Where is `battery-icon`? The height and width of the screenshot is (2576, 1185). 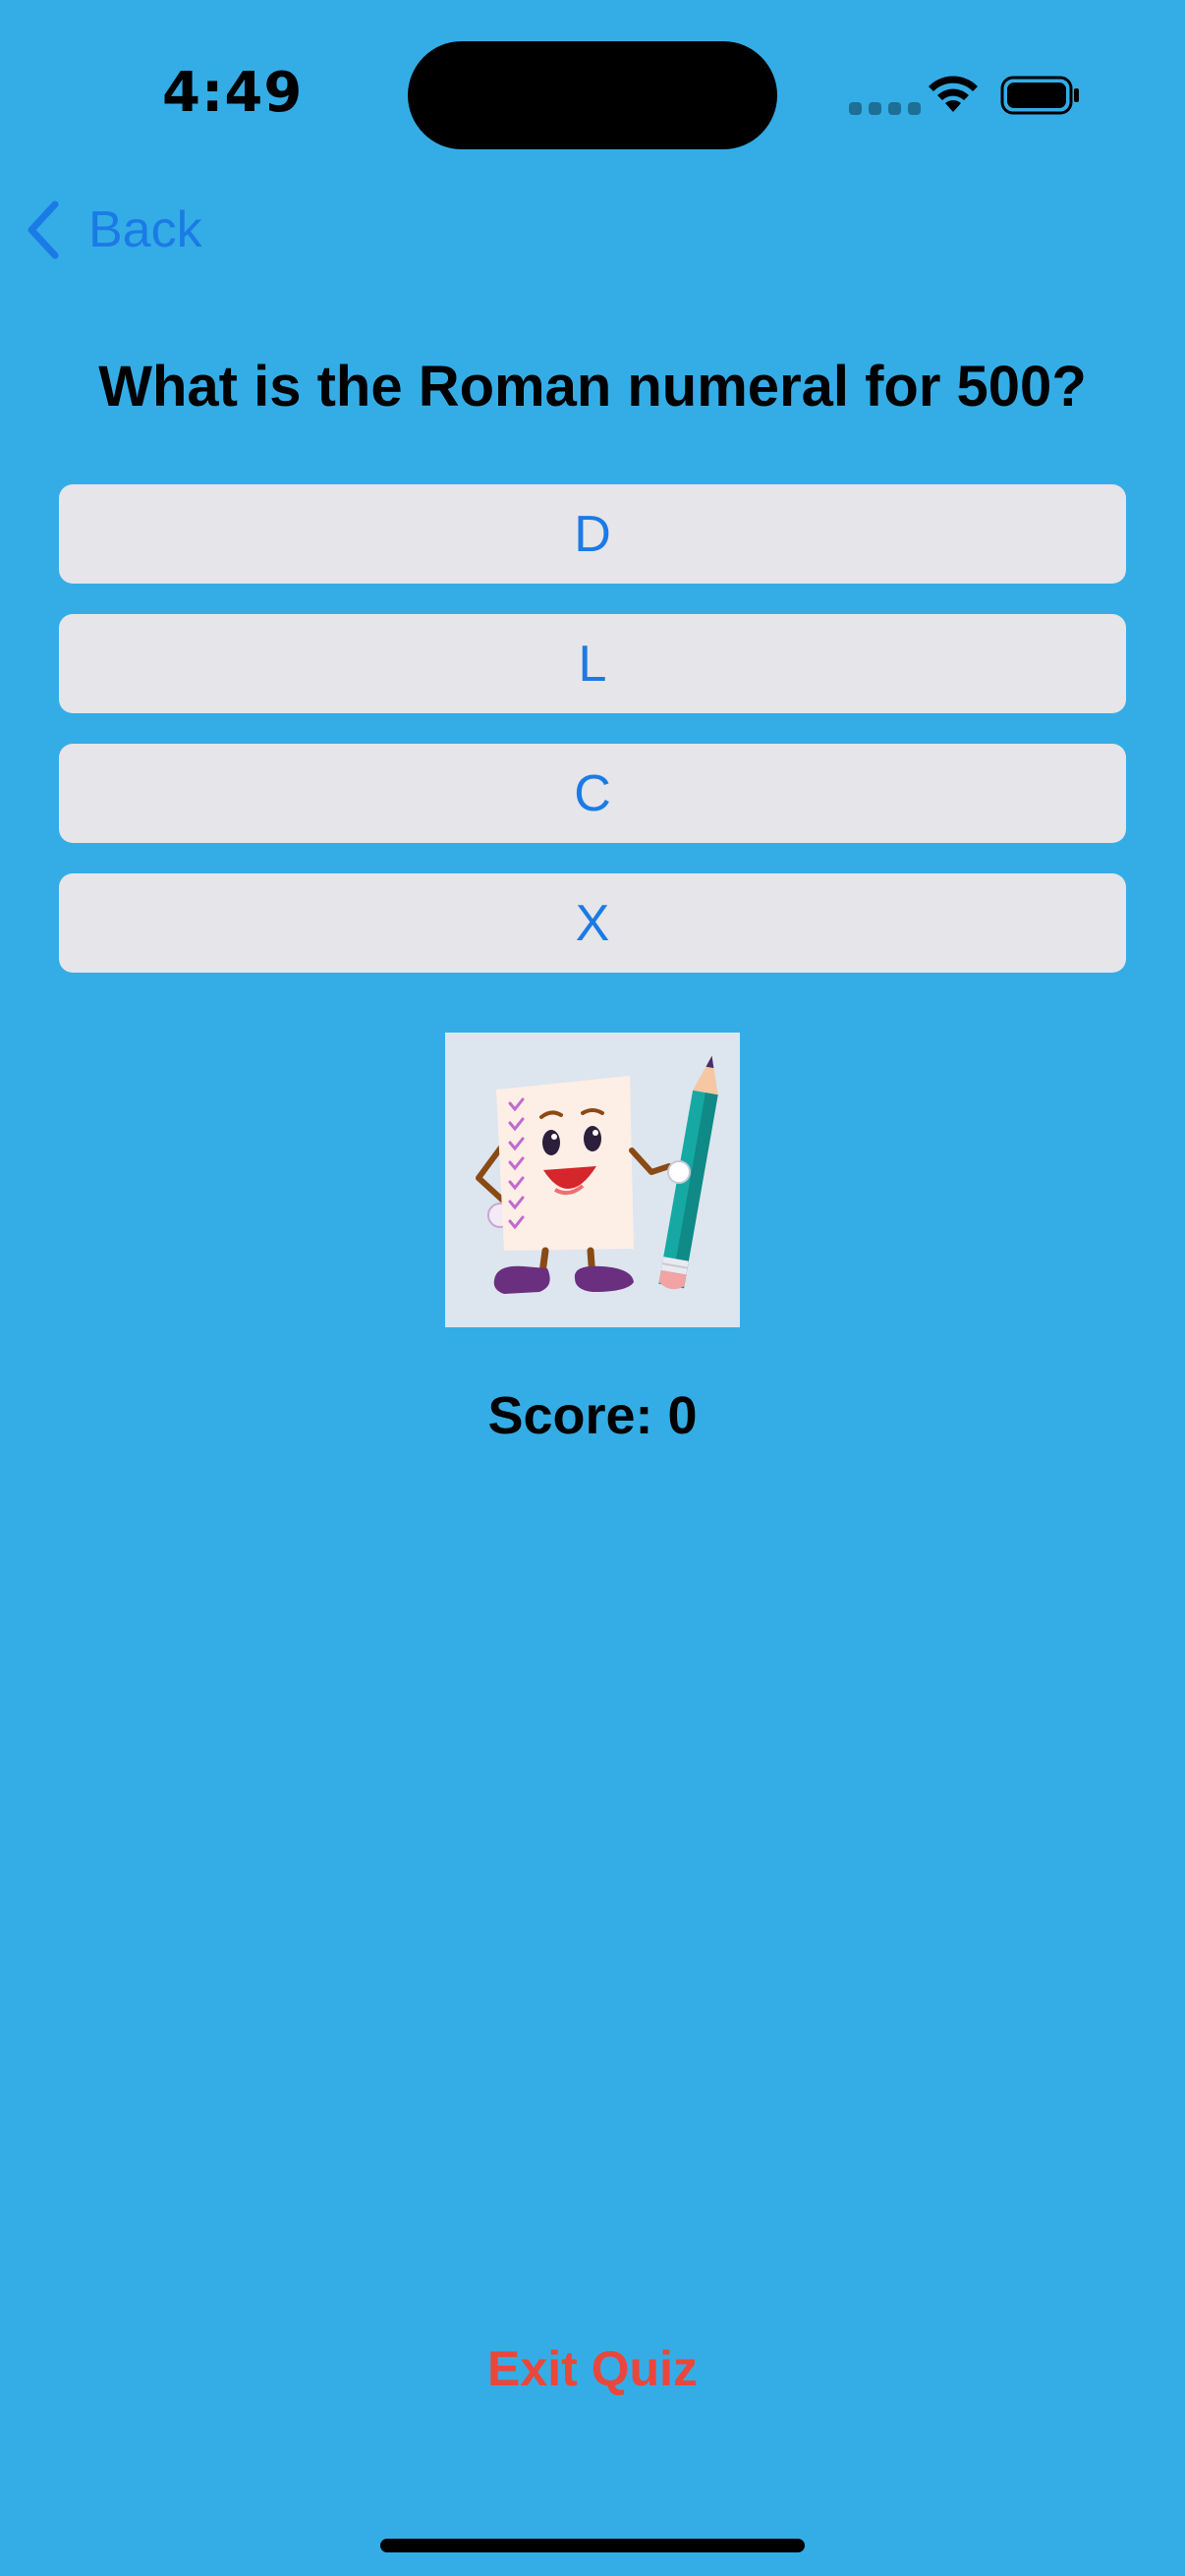
battery-icon is located at coordinates (1040, 95).